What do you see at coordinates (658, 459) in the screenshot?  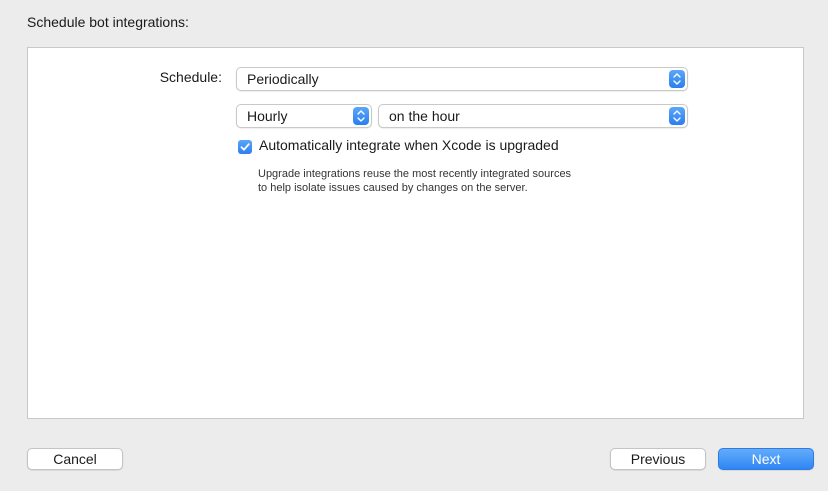 I see `previous-button: Previous` at bounding box center [658, 459].